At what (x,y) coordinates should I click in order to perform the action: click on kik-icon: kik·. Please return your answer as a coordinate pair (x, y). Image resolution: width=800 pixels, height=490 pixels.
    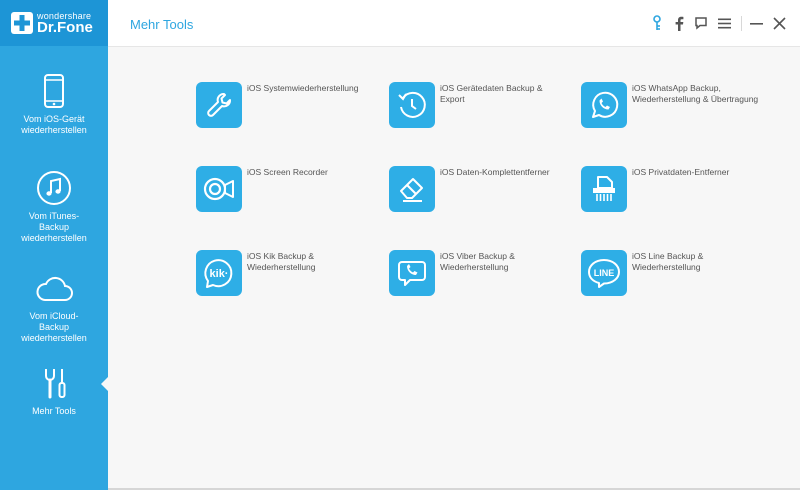
    Looking at the image, I should click on (219, 273).